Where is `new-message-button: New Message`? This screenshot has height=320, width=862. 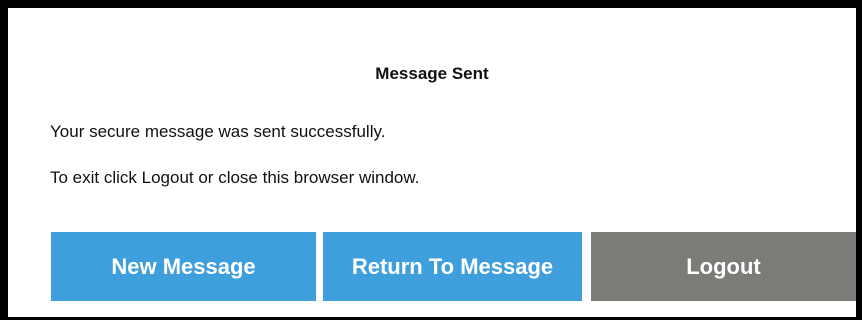 new-message-button: New Message is located at coordinates (183, 266).